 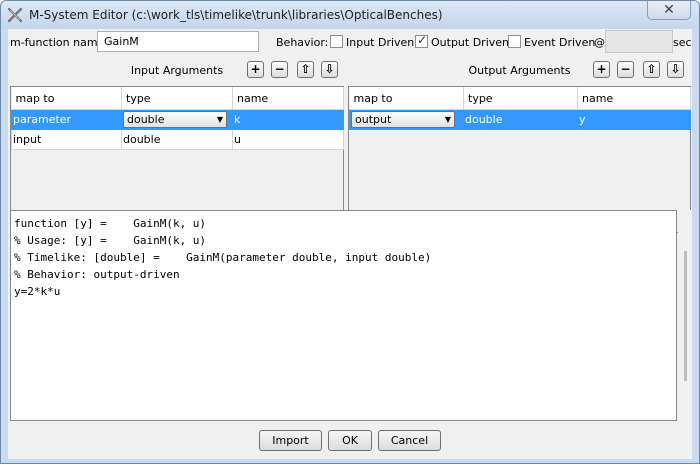 What do you see at coordinates (599, 42) in the screenshot?
I see `at-symbol: @` at bounding box center [599, 42].